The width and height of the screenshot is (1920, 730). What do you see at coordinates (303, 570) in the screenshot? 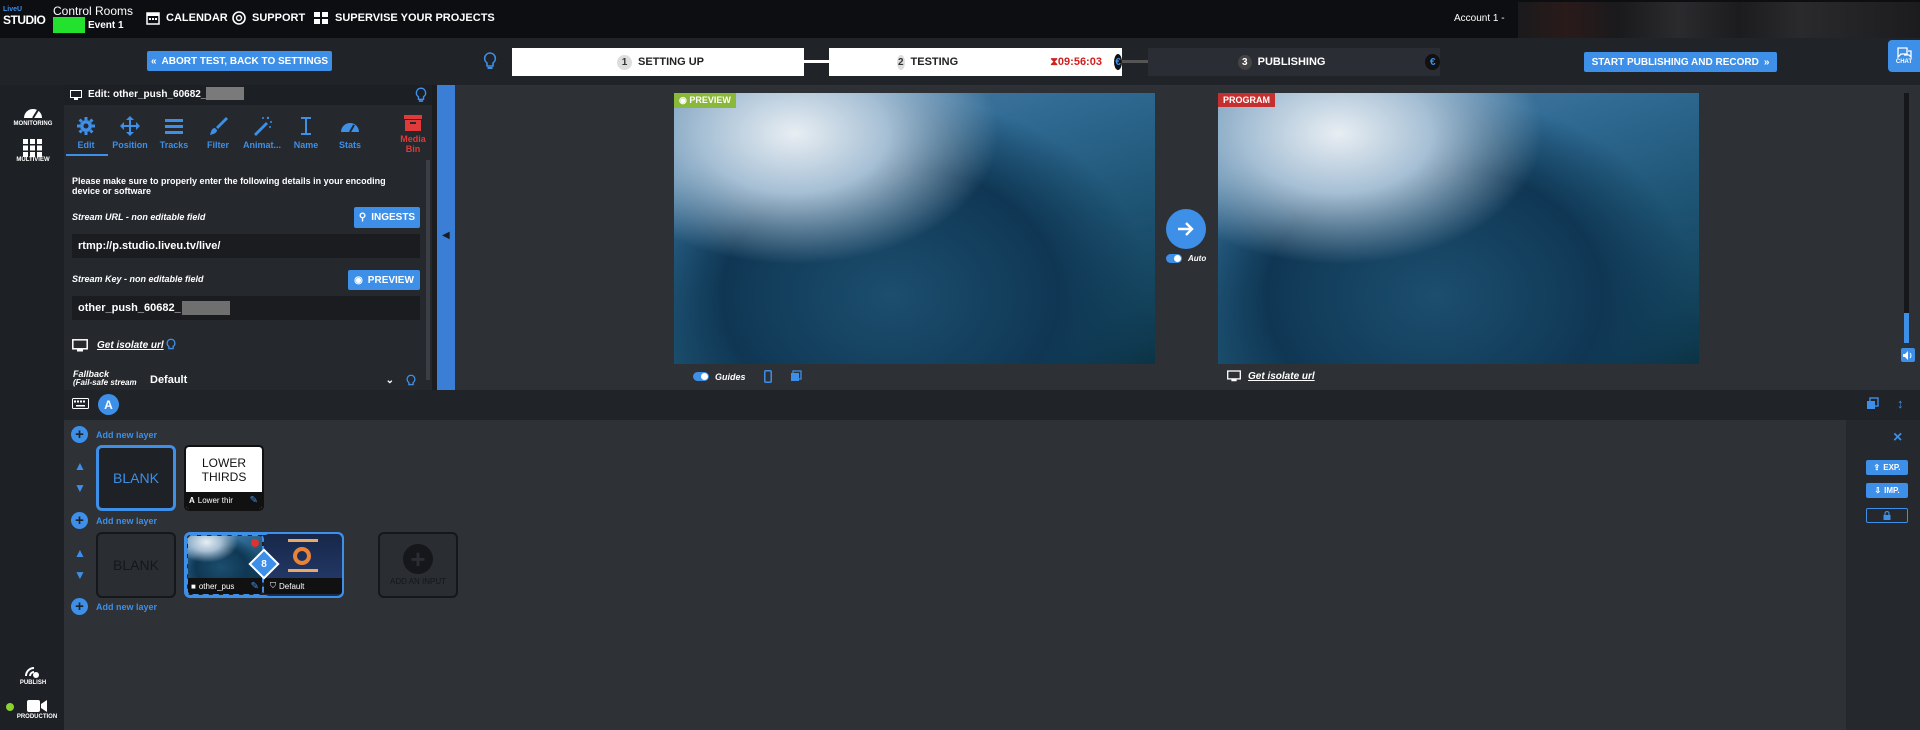
I see `thumbnail-text-bottom` at bounding box center [303, 570].